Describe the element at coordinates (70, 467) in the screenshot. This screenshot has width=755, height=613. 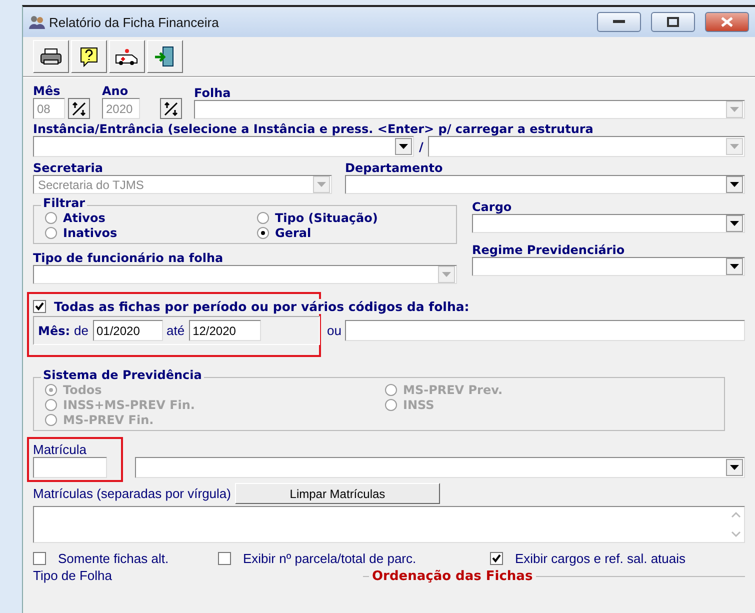
I see `registration-field` at that location.